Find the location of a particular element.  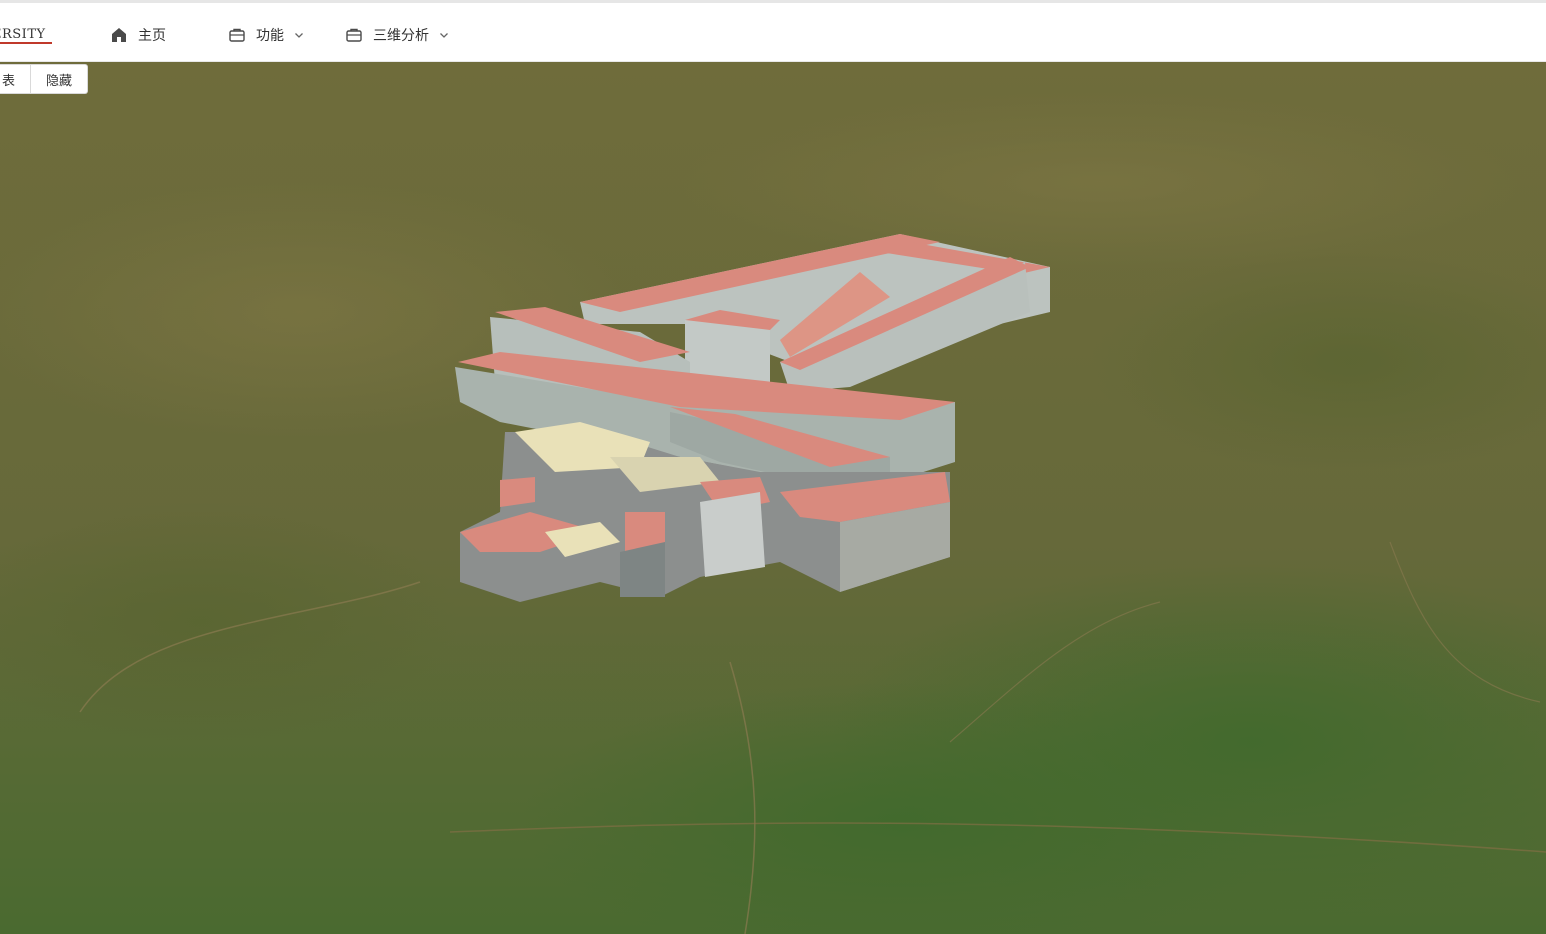

university-logo: ERSITY is located at coordinates (23, 34).